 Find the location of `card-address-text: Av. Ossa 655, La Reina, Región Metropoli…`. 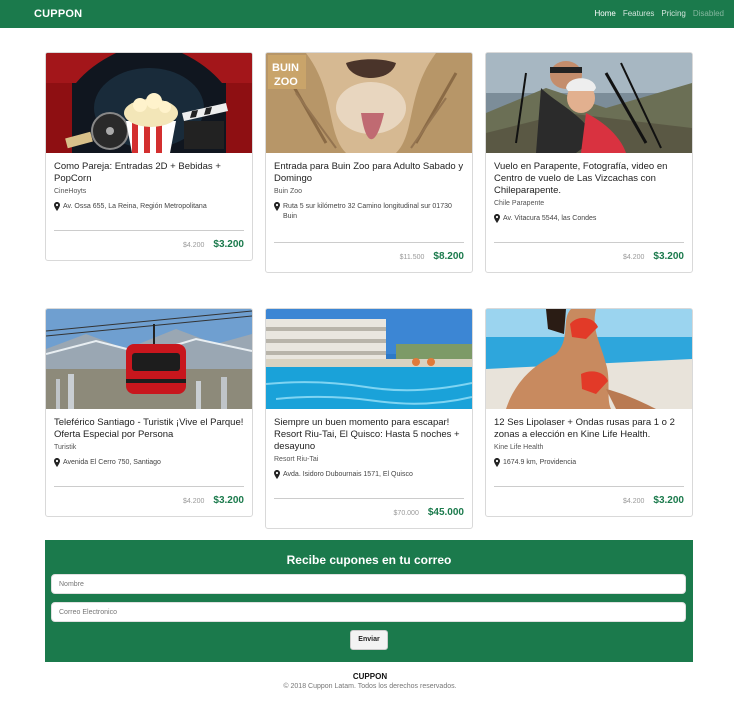

card-address-text: Av. Ossa 655, La Reina, Región Metropoli… is located at coordinates (135, 206).